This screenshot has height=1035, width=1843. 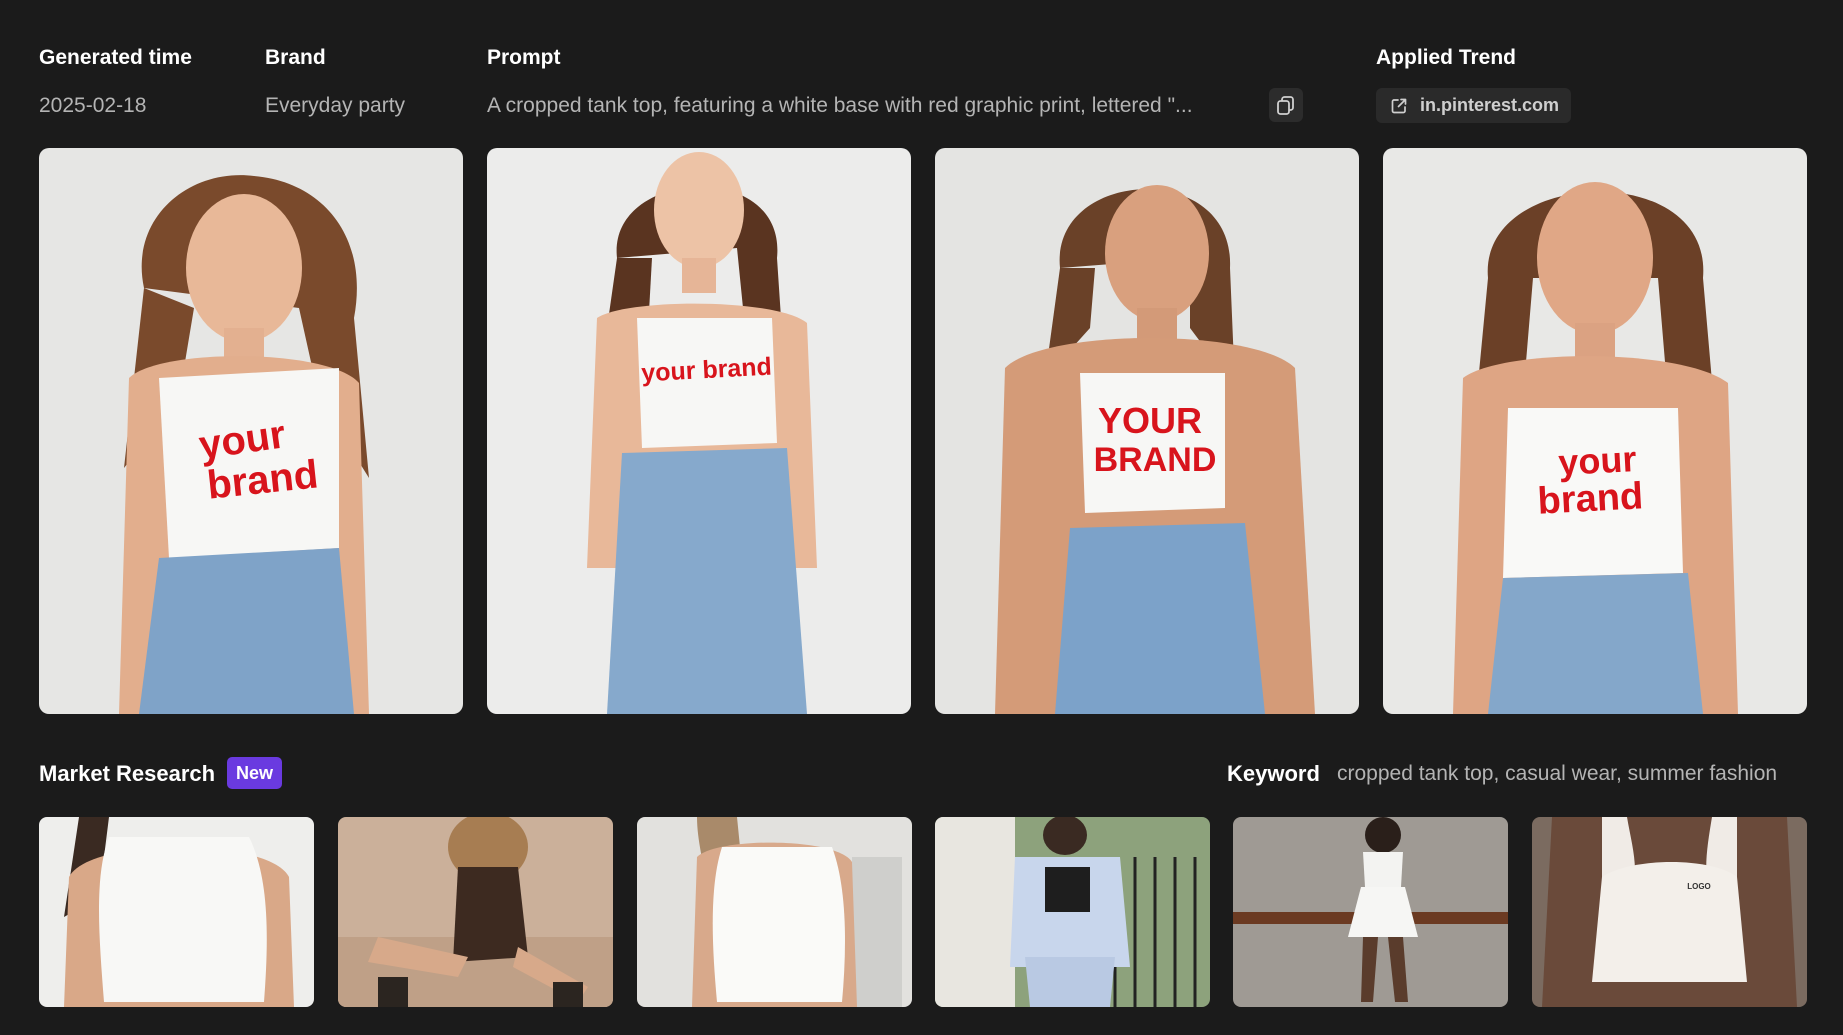 What do you see at coordinates (1273, 773) in the screenshot?
I see `keyword-label: Keyword` at bounding box center [1273, 773].